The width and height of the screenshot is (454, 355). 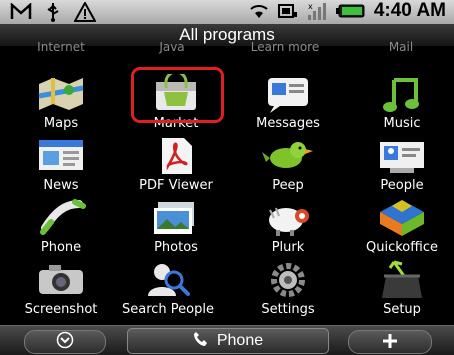 I want to click on app-maps: Maps, so click(x=61, y=102).